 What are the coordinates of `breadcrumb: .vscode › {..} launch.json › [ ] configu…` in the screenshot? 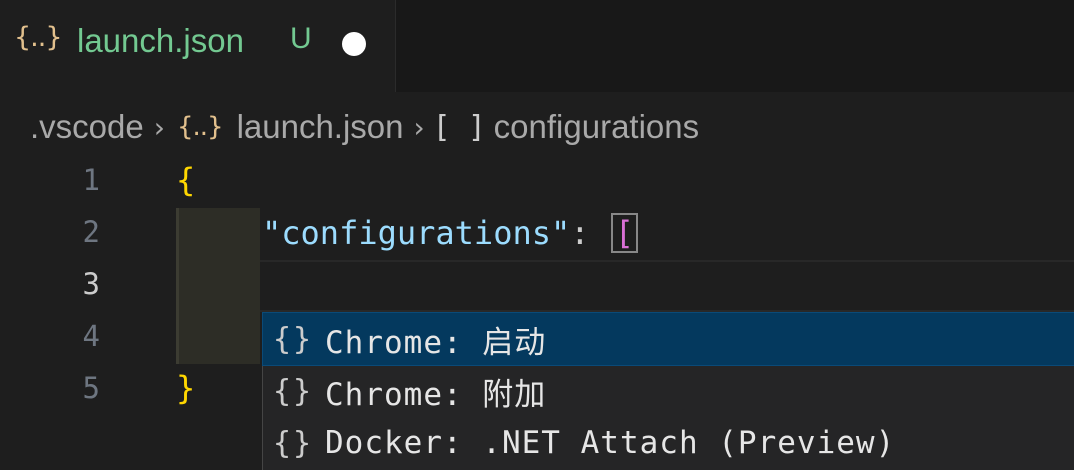 It's located at (364, 127).